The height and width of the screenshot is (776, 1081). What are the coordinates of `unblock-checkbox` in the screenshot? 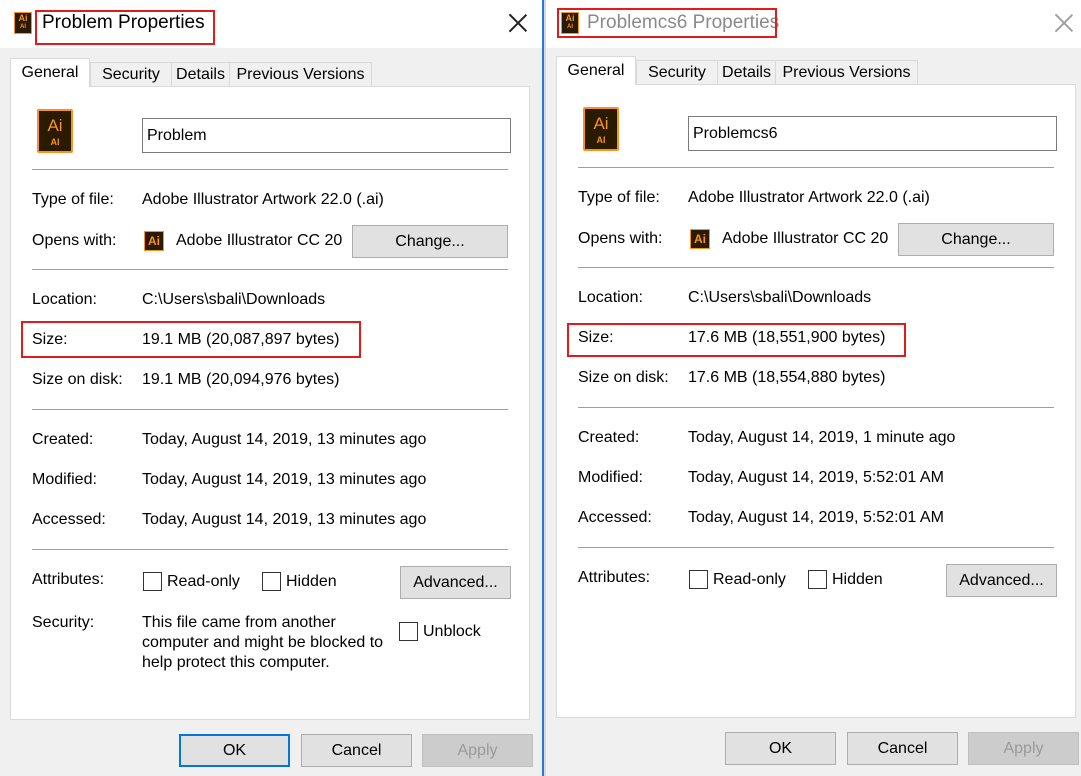 It's located at (408, 631).